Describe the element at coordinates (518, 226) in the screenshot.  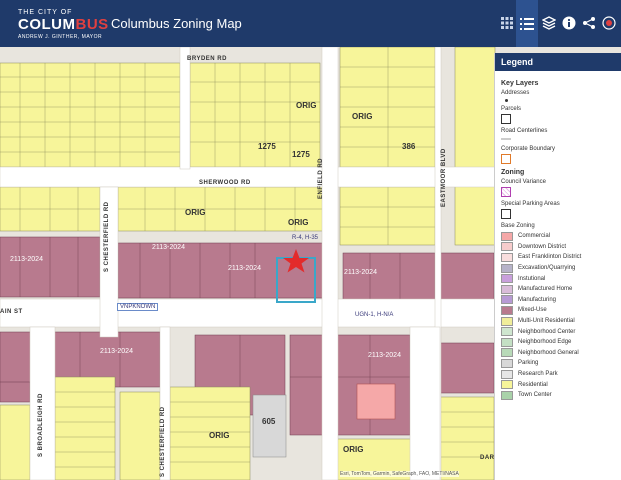
I see `legend-item-base-zoning: Base Zoning` at that location.